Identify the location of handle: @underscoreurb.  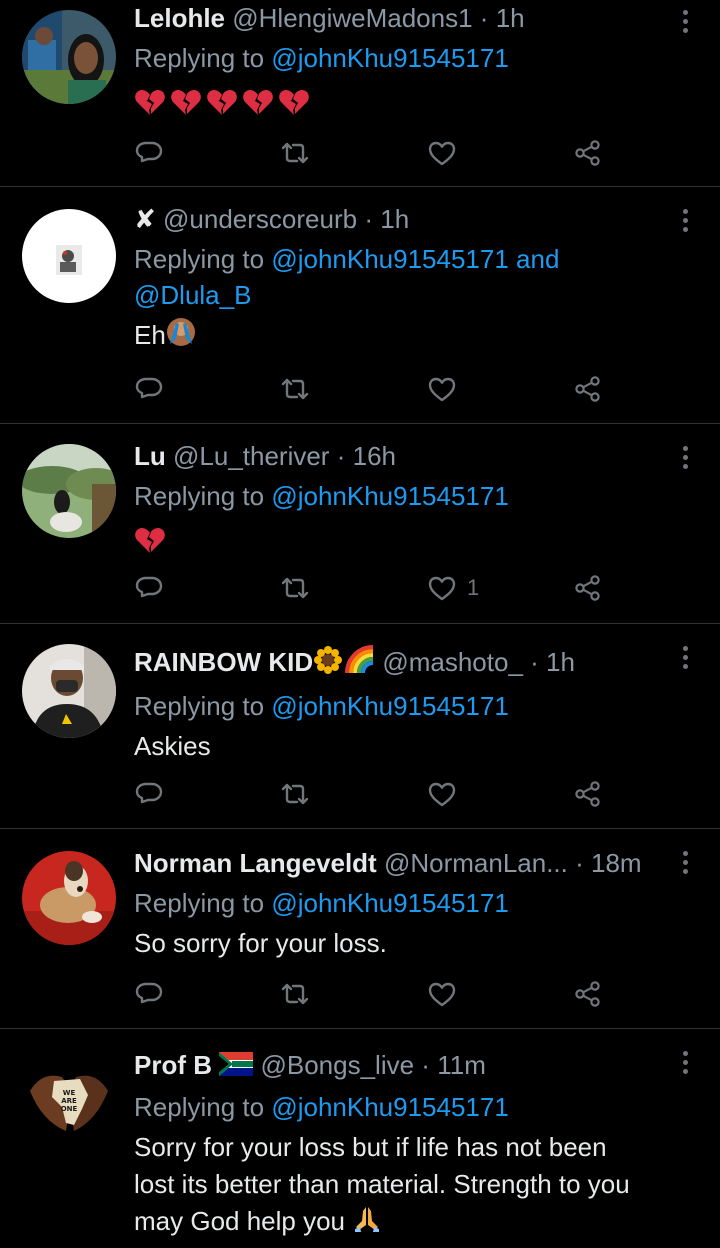
(260, 219).